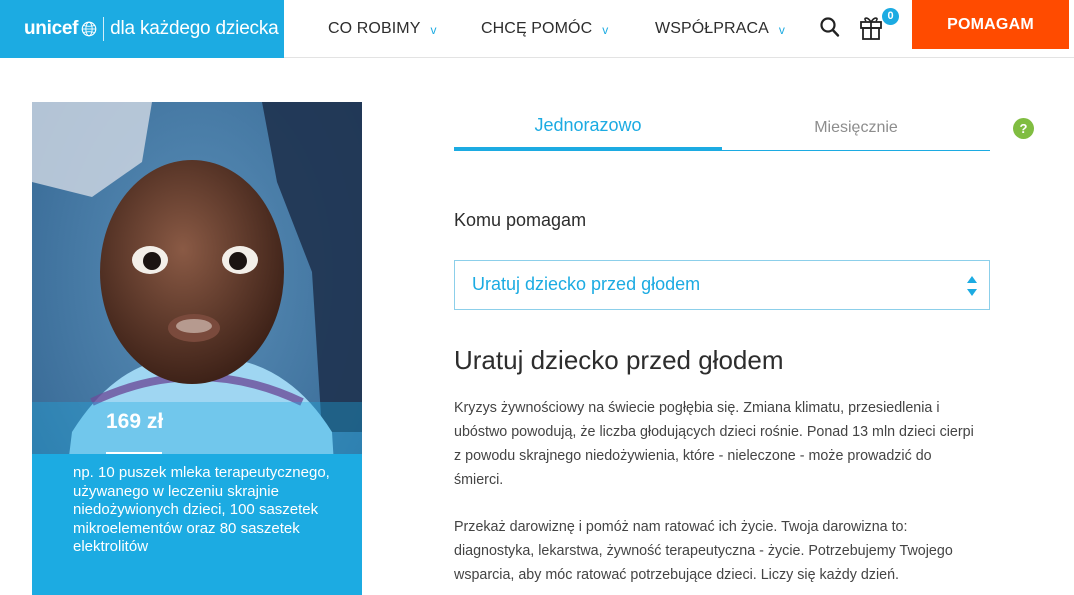 This screenshot has width=1074, height=595. Describe the element at coordinates (51, 28) in the screenshot. I see `logo-text: unicef` at that location.